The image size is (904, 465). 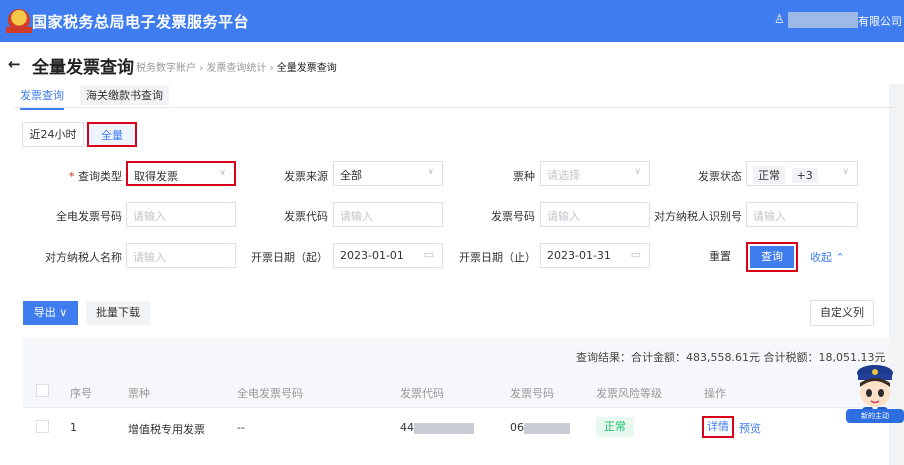 I want to click on required-mark: *, so click(x=72, y=176).